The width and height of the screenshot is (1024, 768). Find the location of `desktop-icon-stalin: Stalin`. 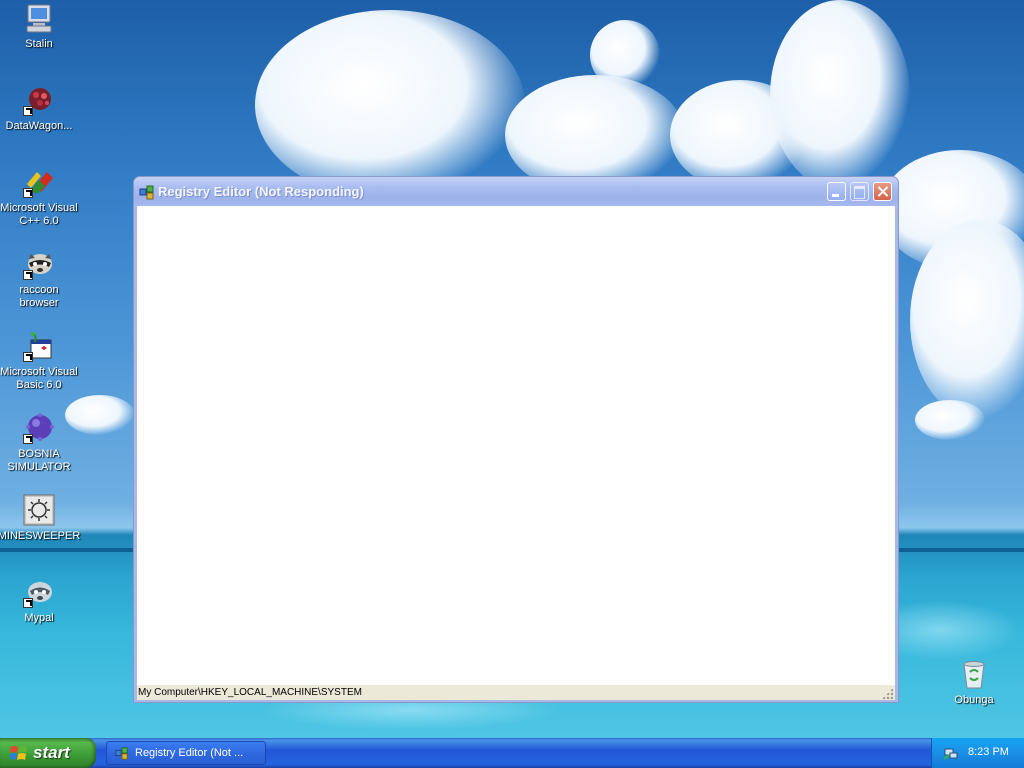

desktop-icon-stalin: Stalin is located at coordinates (39, 26).